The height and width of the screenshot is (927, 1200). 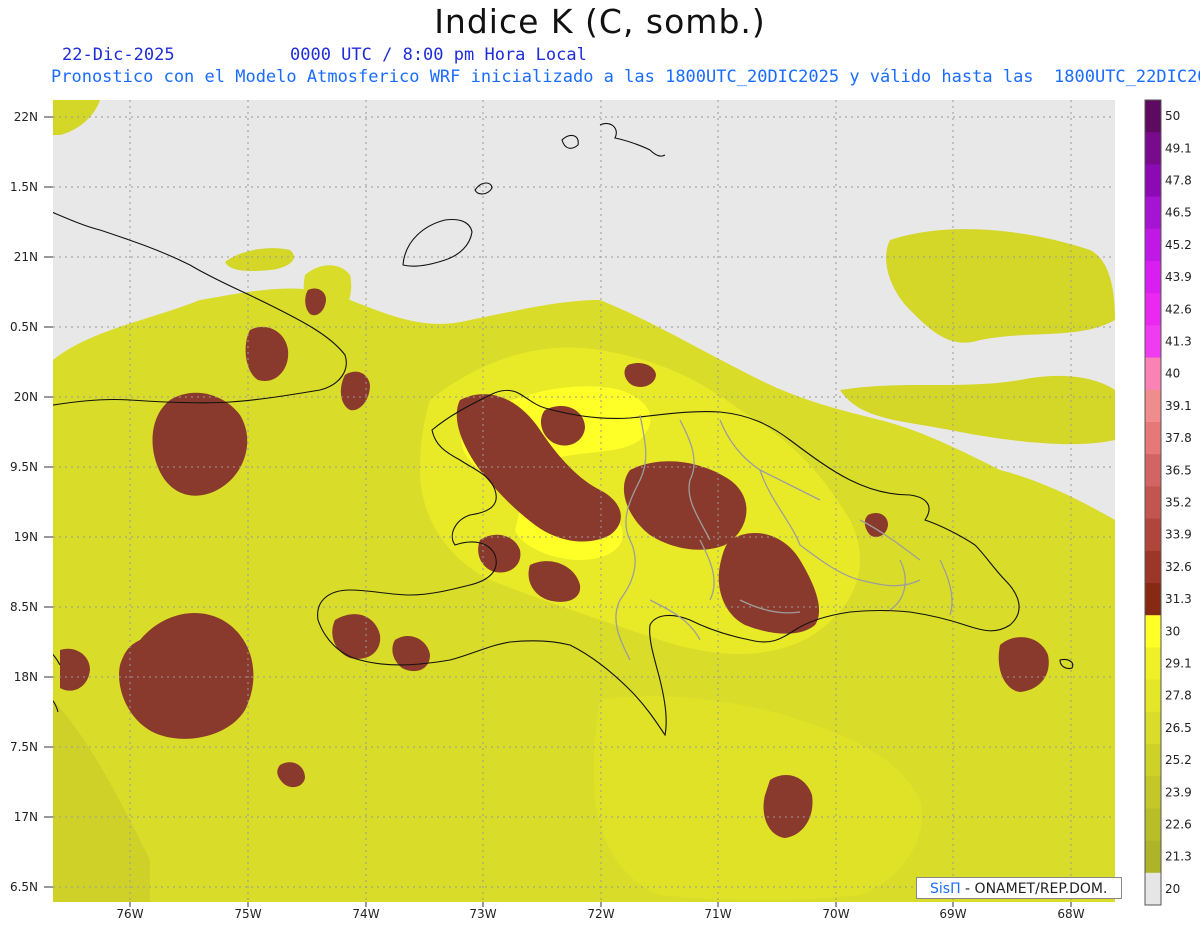 What do you see at coordinates (1178, 792) in the screenshot?
I see `colorbar-label: 23.9` at bounding box center [1178, 792].